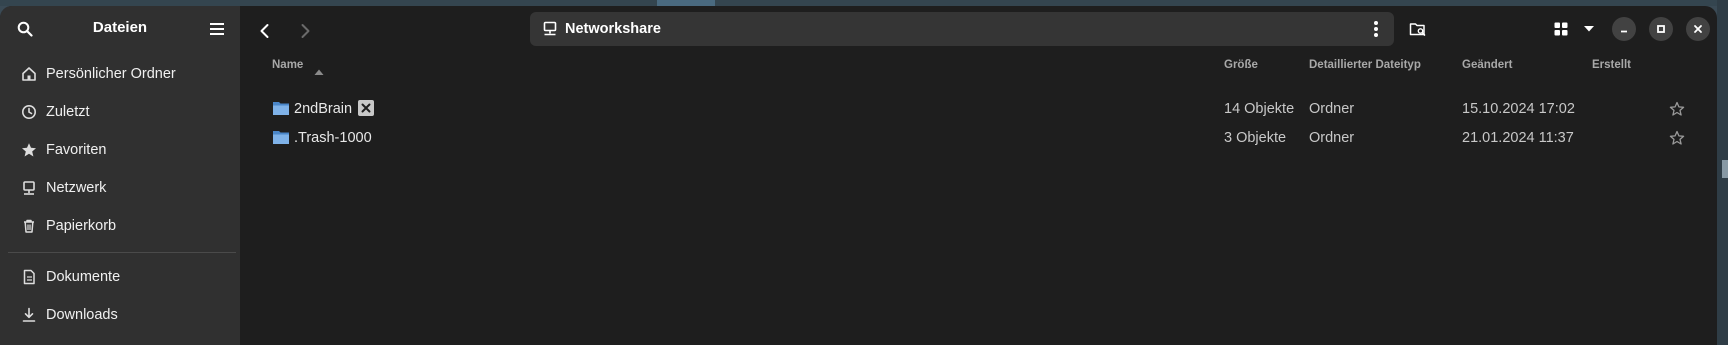  Describe the element at coordinates (81, 226) in the screenshot. I see `sidebar-item-label: Papierkorb` at that location.